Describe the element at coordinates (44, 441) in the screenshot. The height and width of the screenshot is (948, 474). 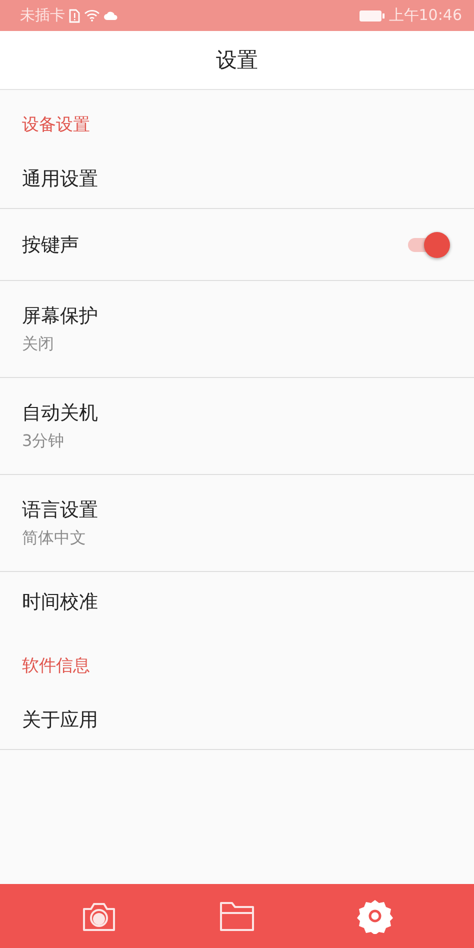
I see `row-value: 3分钟` at that location.